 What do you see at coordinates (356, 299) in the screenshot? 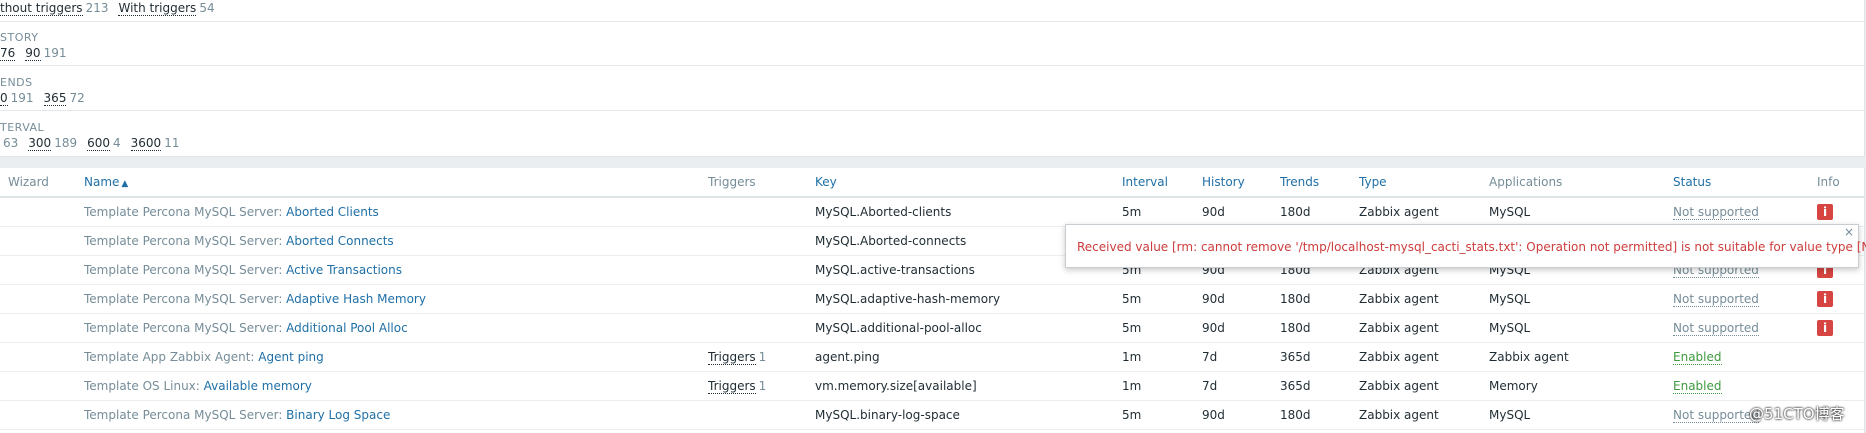
I see `item-name-link: Adaptive Hash Memory` at bounding box center [356, 299].